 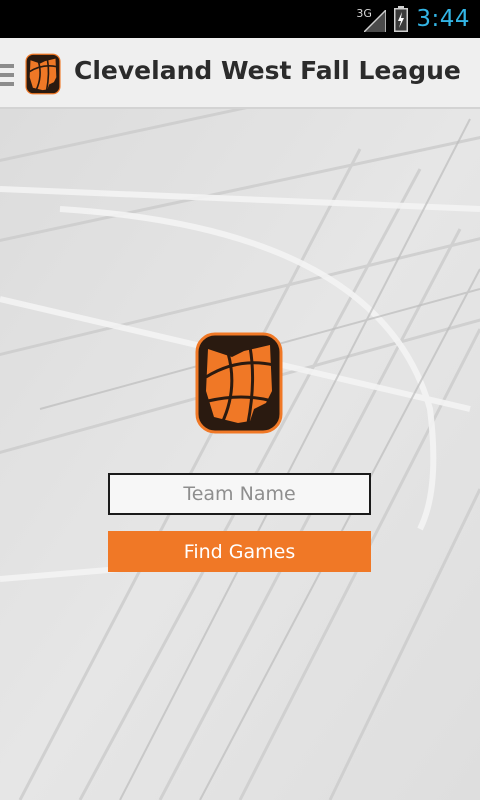 I want to click on battery-charging-icon, so click(x=401, y=19).